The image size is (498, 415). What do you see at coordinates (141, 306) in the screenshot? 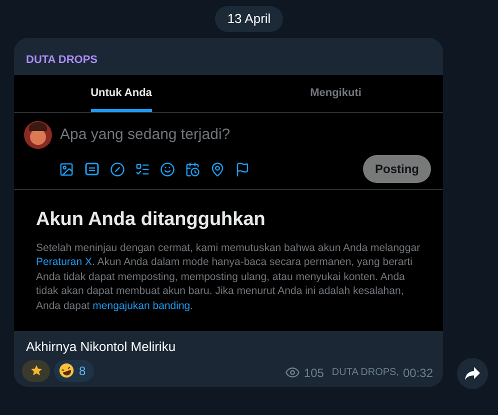
I see `notice-link: mengajukan banding` at bounding box center [141, 306].